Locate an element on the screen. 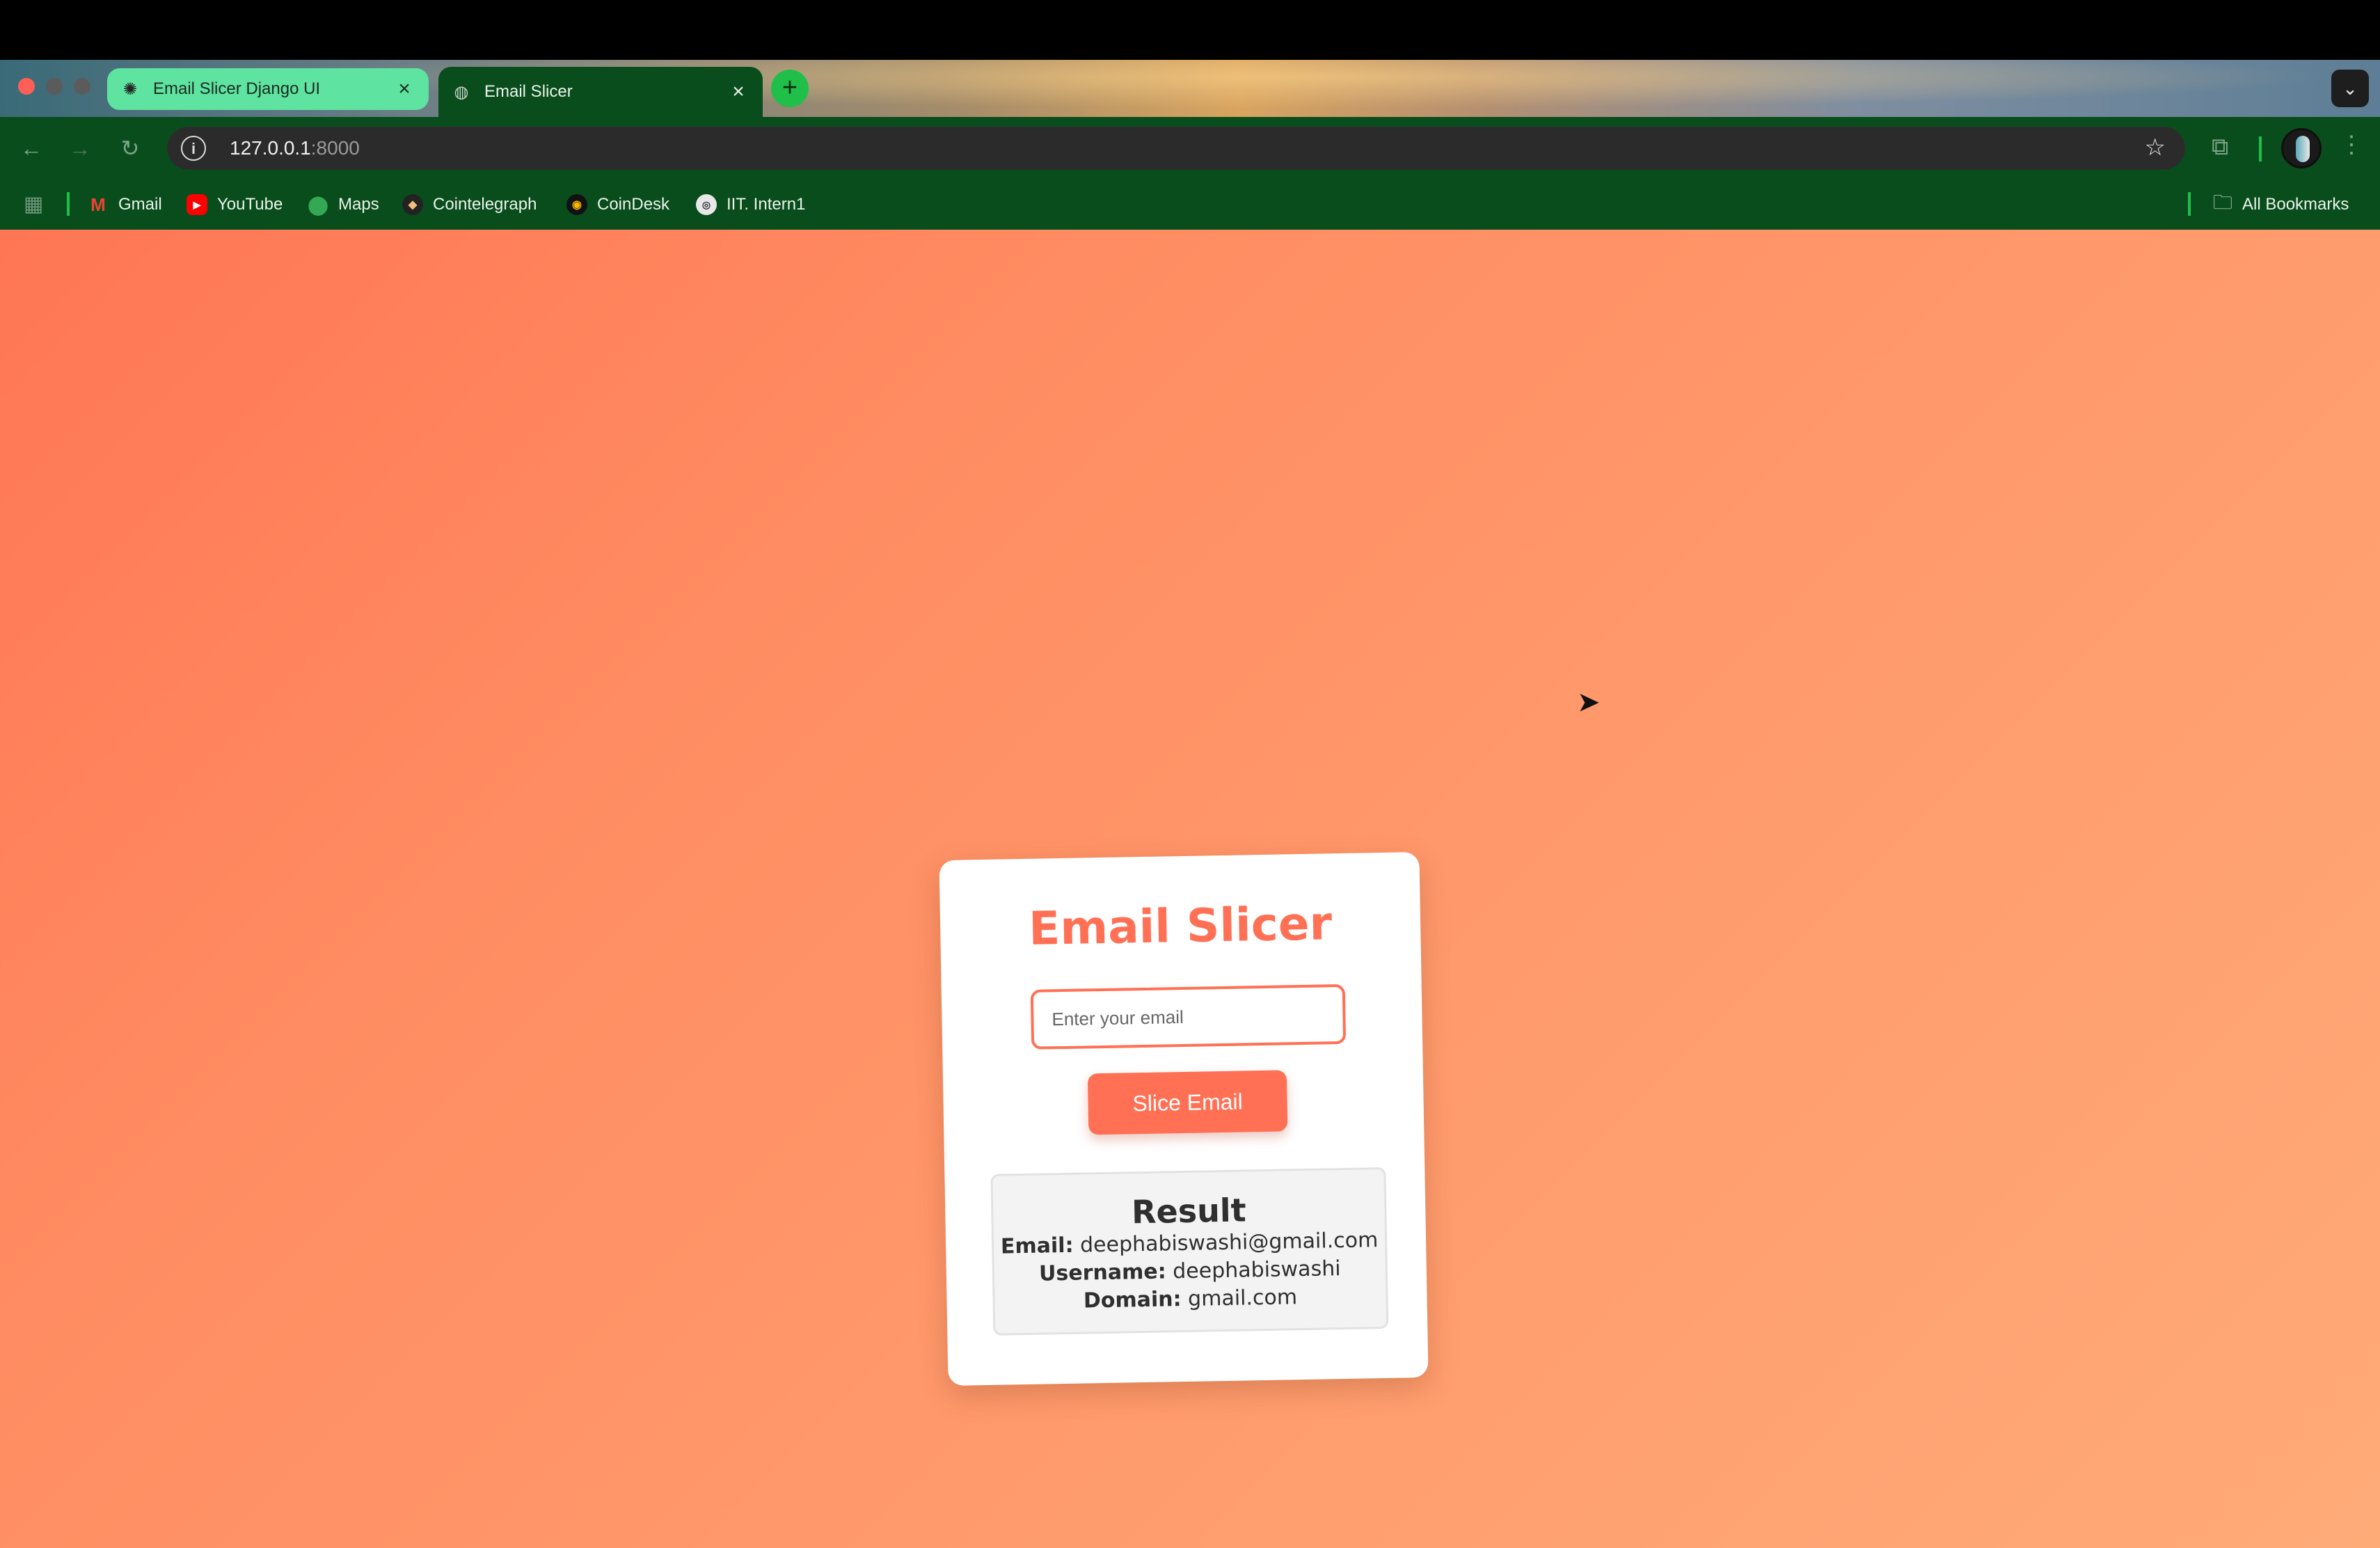 The width and height of the screenshot is (2380, 1548). domain-label: Domain: is located at coordinates (1132, 1300).